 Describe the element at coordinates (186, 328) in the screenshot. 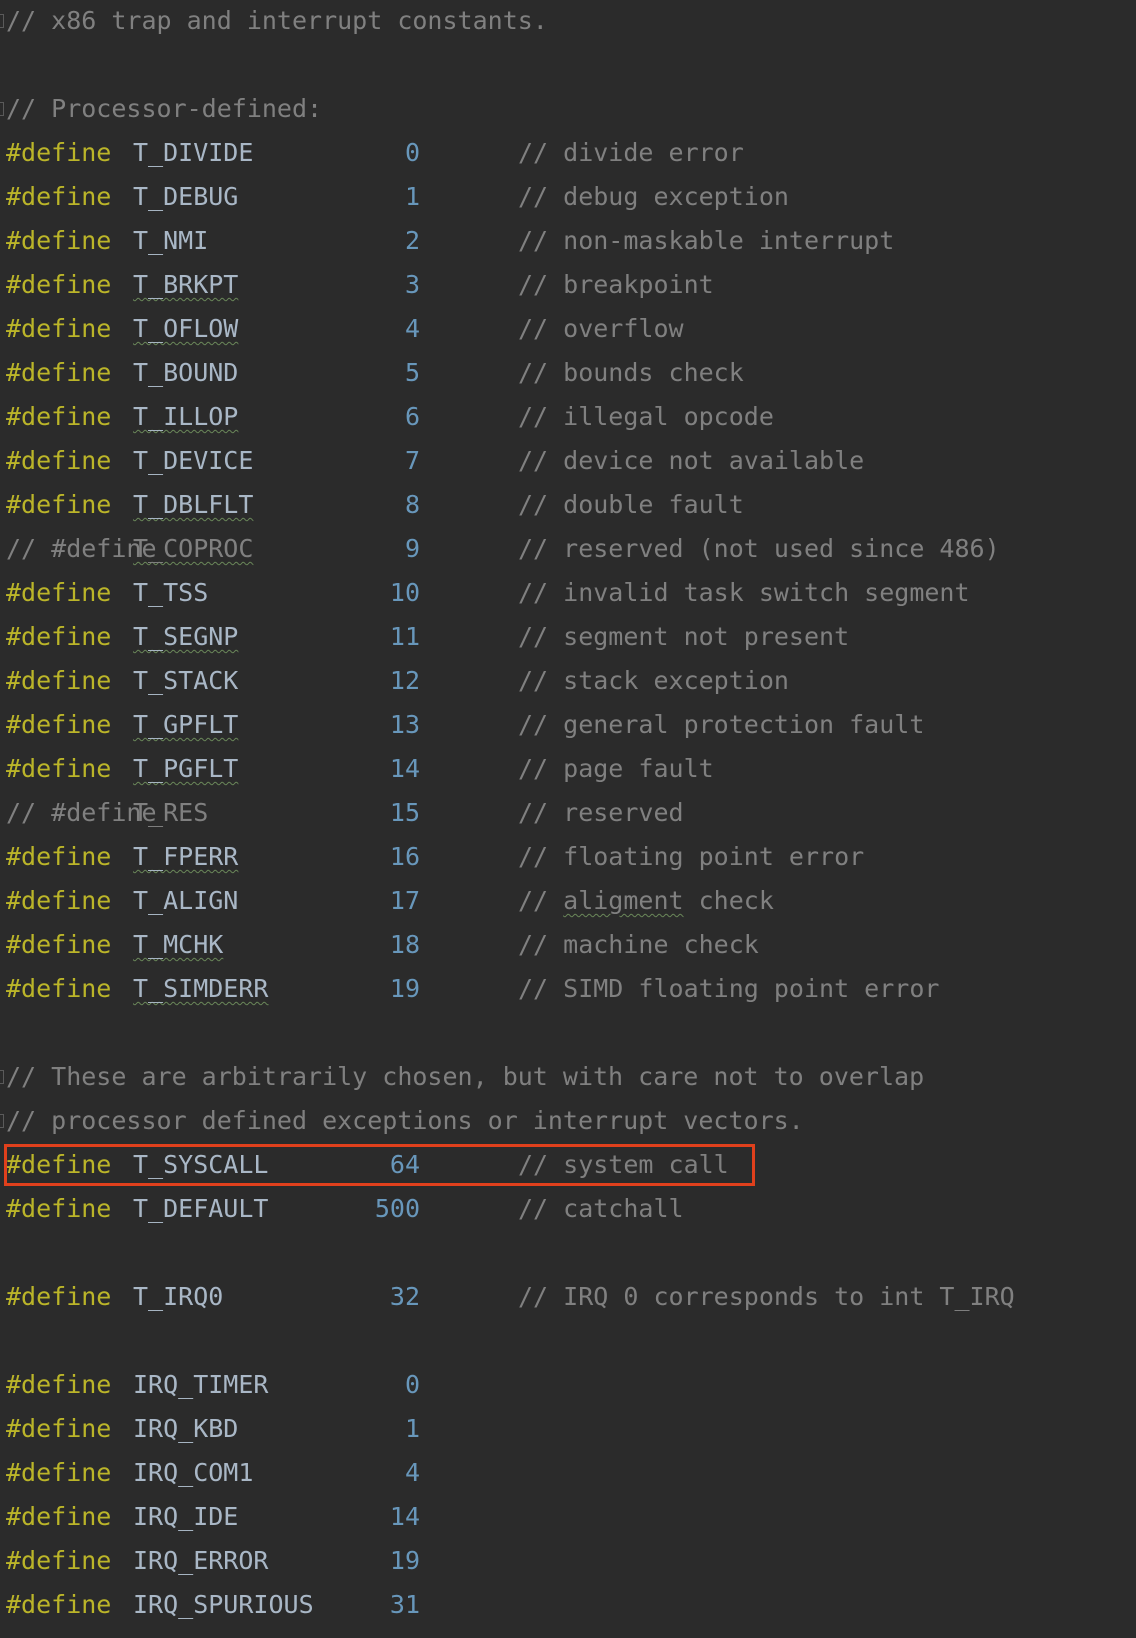

I see `define-name: T_OFLOW` at that location.